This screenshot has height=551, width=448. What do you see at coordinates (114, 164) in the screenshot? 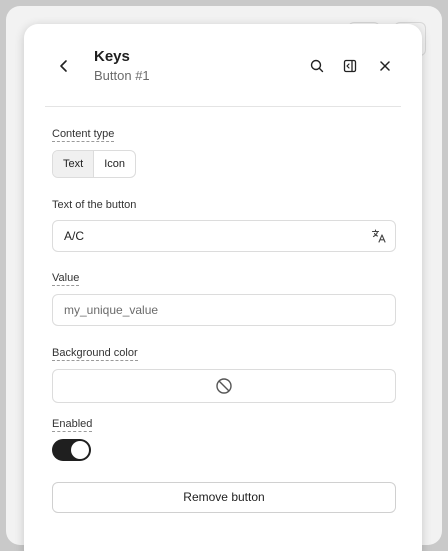
I see `content-type-option-icon: Icon` at bounding box center [114, 164].